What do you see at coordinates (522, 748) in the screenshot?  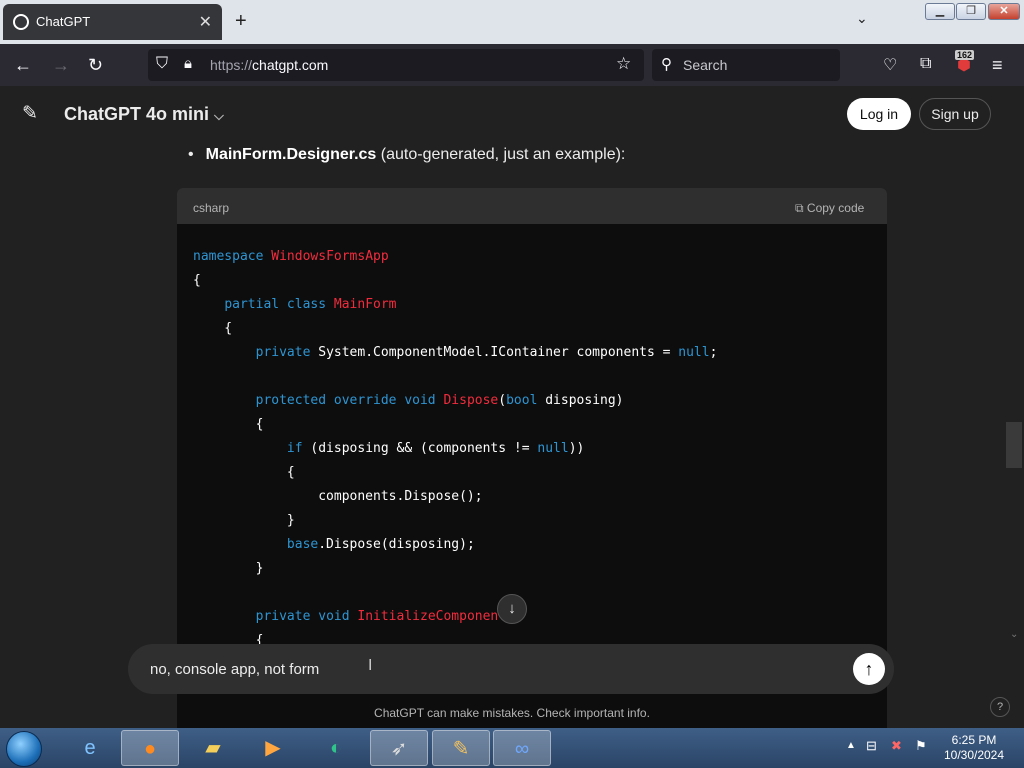 I see `infinity-app-icon: ∞` at bounding box center [522, 748].